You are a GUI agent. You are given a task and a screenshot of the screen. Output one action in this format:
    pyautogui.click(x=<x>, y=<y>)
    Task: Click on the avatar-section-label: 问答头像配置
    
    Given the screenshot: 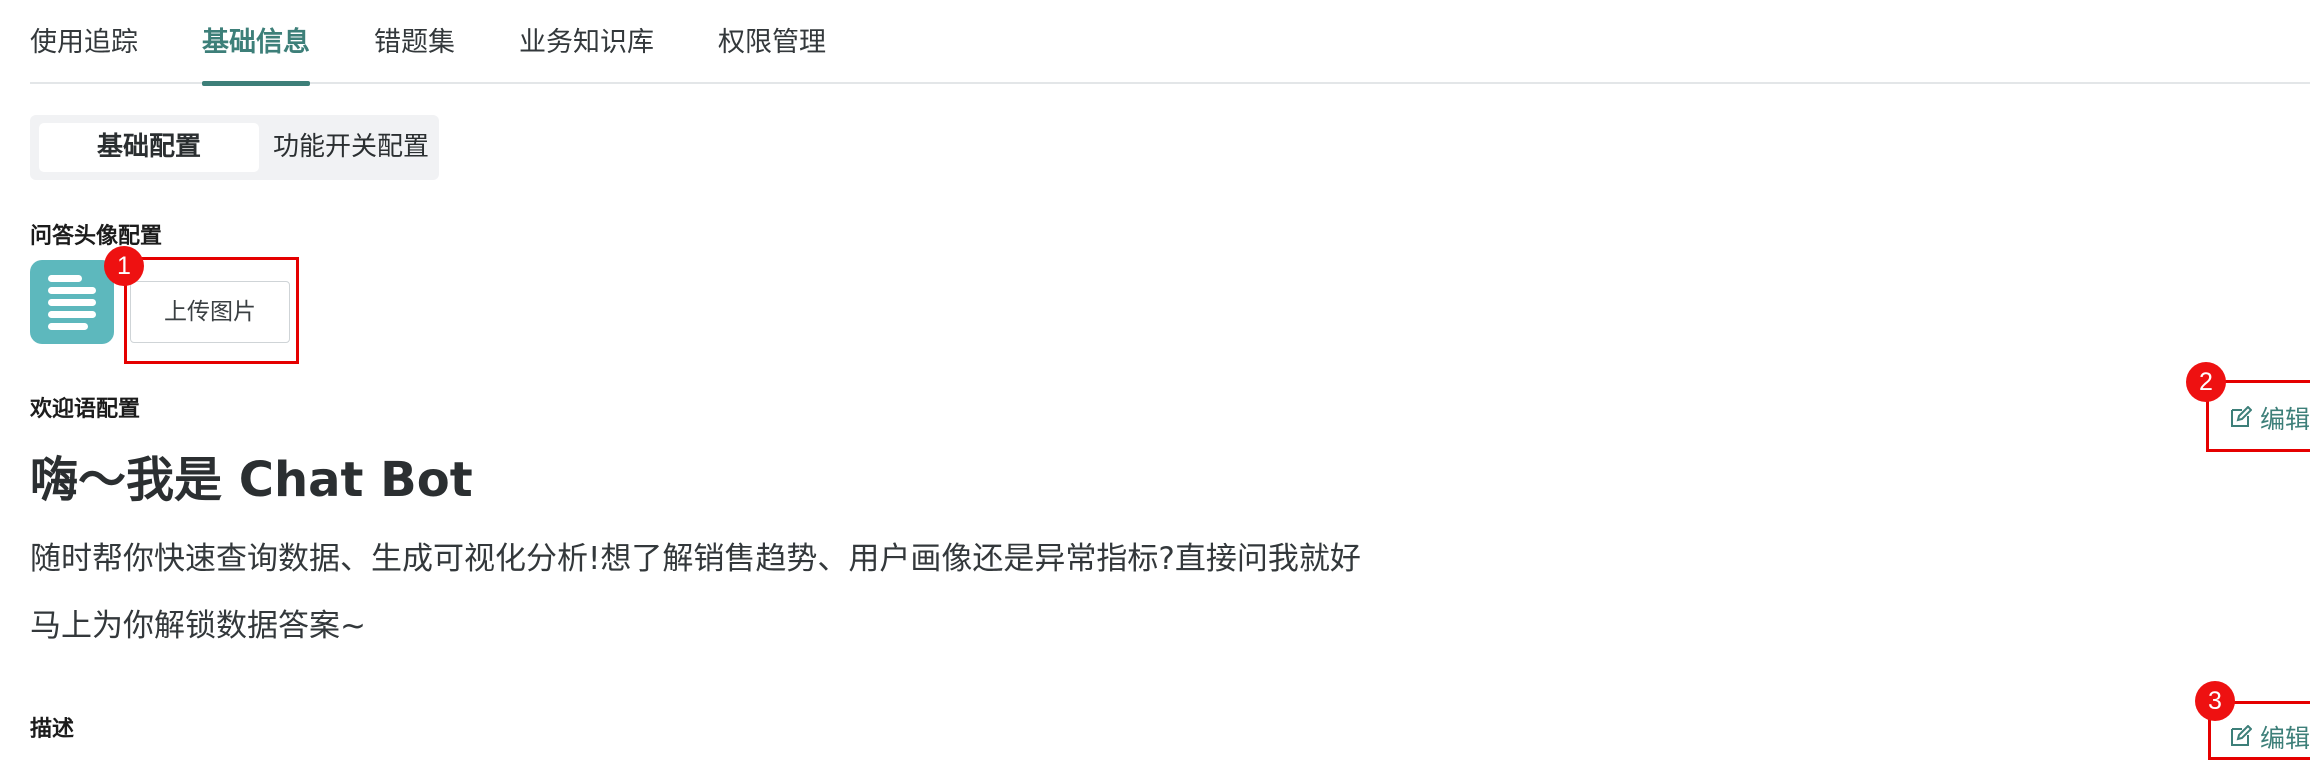 What is the action you would take?
    pyautogui.click(x=96, y=236)
    